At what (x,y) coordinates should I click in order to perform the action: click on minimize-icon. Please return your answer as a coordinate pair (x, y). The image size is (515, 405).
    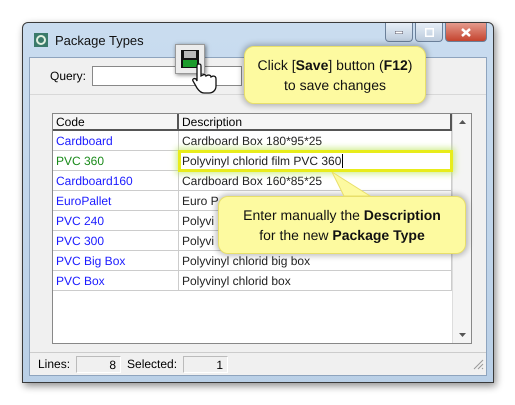
    Looking at the image, I should click on (399, 32).